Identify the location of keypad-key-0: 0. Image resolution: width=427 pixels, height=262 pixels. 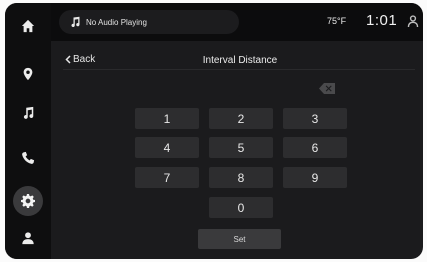
(241, 207).